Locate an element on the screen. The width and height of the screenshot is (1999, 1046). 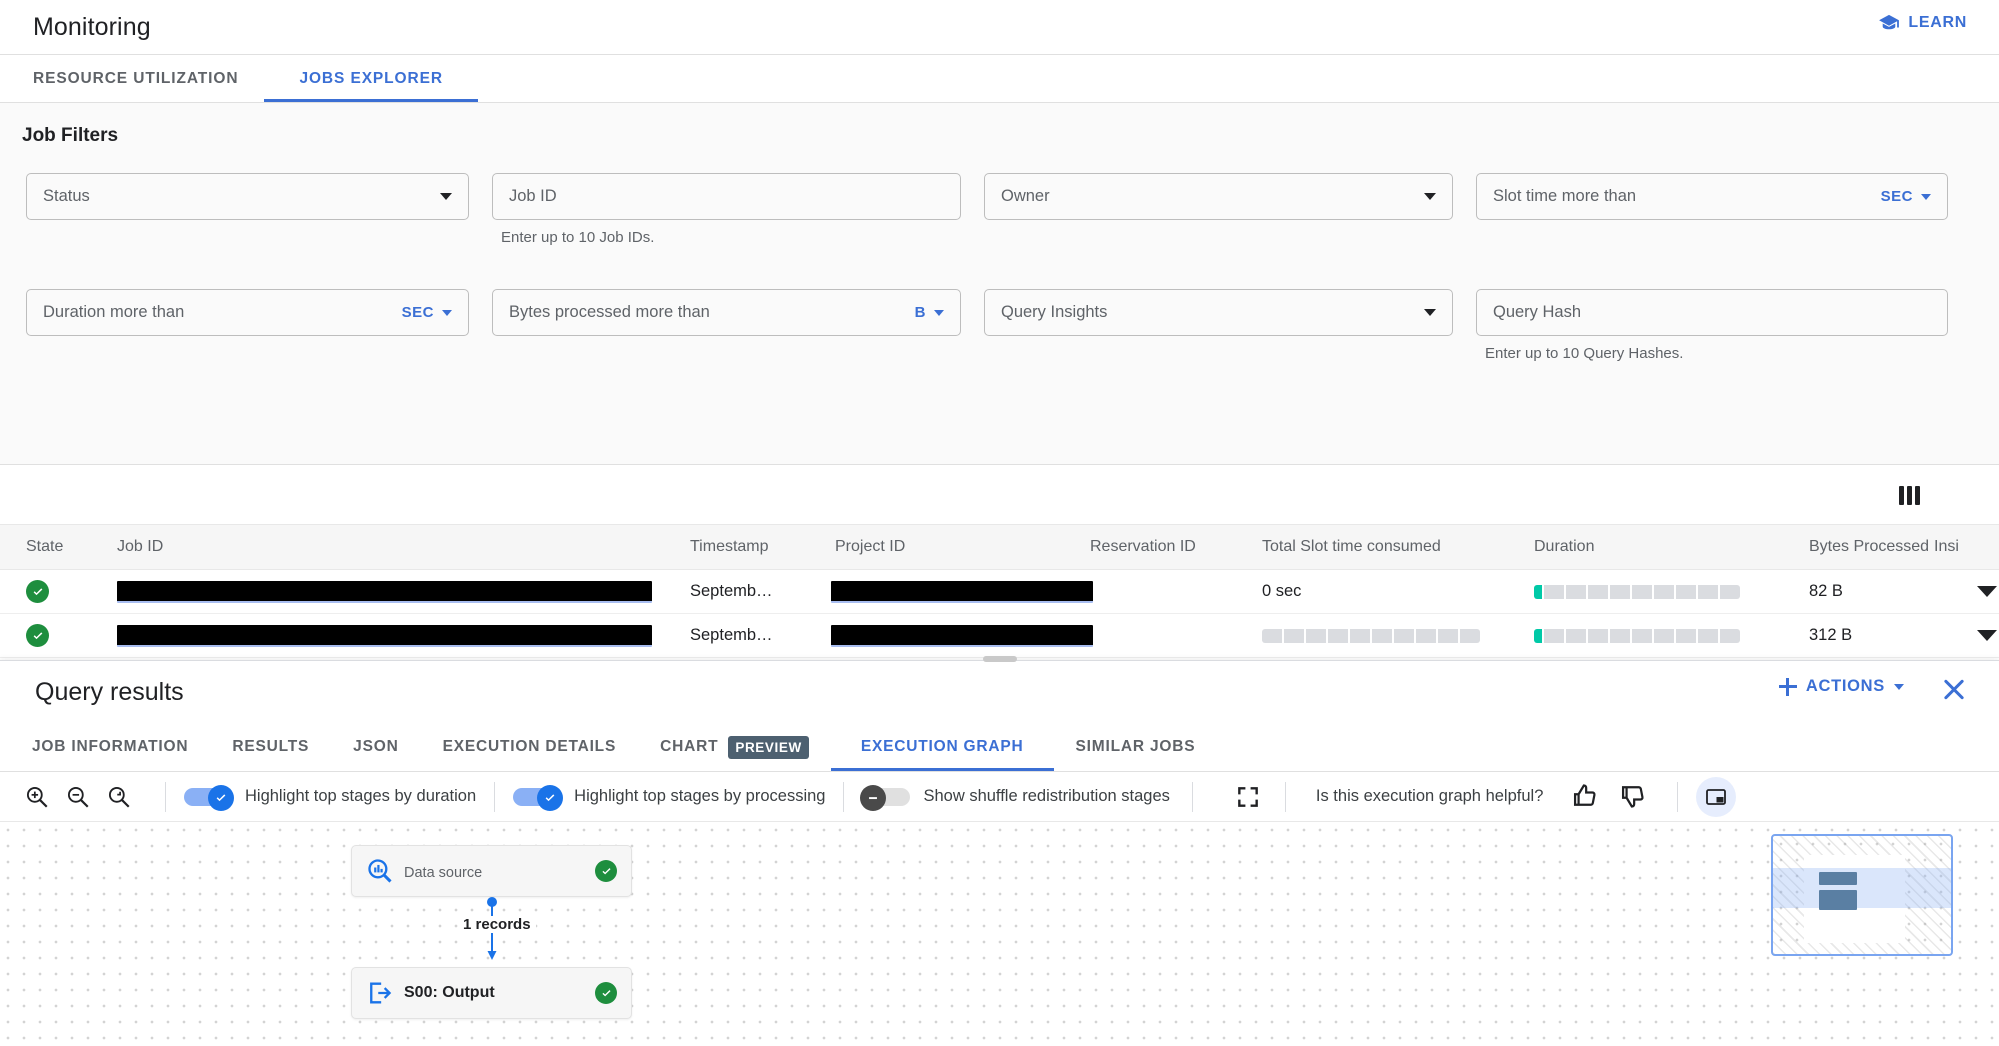
tab-execution-graph: EXECUTION GRAPH is located at coordinates (942, 747).